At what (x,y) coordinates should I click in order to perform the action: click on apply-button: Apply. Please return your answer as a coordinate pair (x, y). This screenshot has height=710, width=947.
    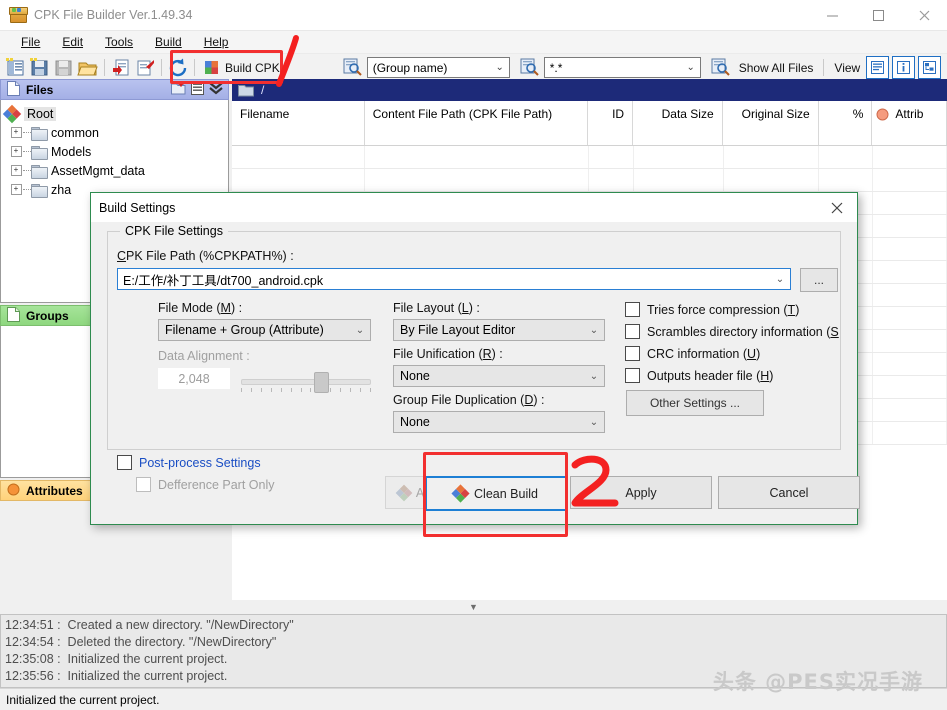
    Looking at the image, I should click on (641, 492).